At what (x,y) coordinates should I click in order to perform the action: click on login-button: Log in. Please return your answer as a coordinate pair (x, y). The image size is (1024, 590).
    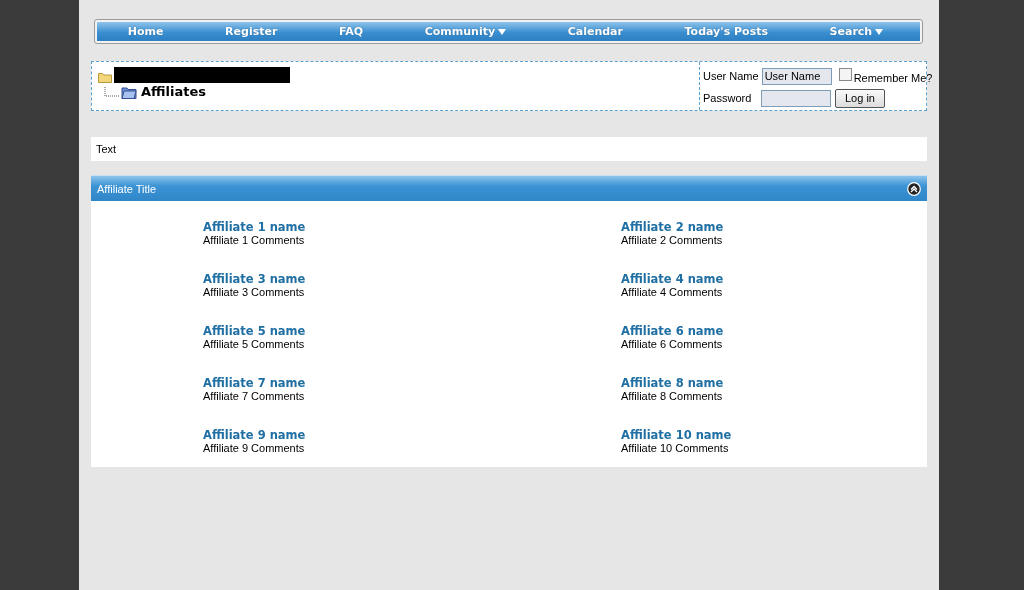
    Looking at the image, I should click on (860, 98).